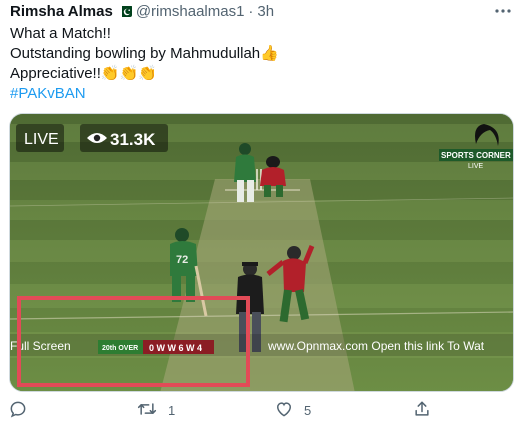 The width and height of the screenshot is (525, 427). Describe the element at coordinates (172, 410) in the screenshot. I see `retweet-count: 1` at that location.